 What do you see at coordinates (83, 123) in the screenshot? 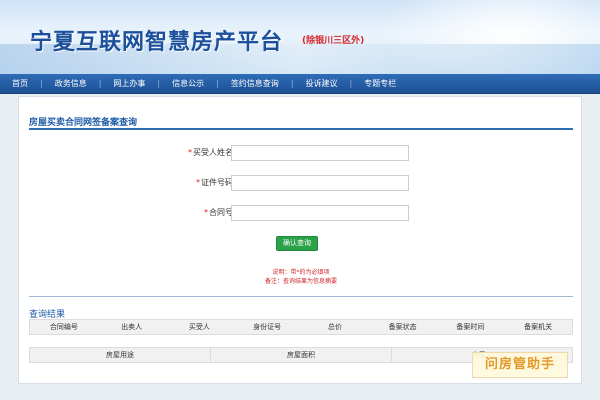
I see `section-title: 房屋买卖合同网签备案查询` at bounding box center [83, 123].